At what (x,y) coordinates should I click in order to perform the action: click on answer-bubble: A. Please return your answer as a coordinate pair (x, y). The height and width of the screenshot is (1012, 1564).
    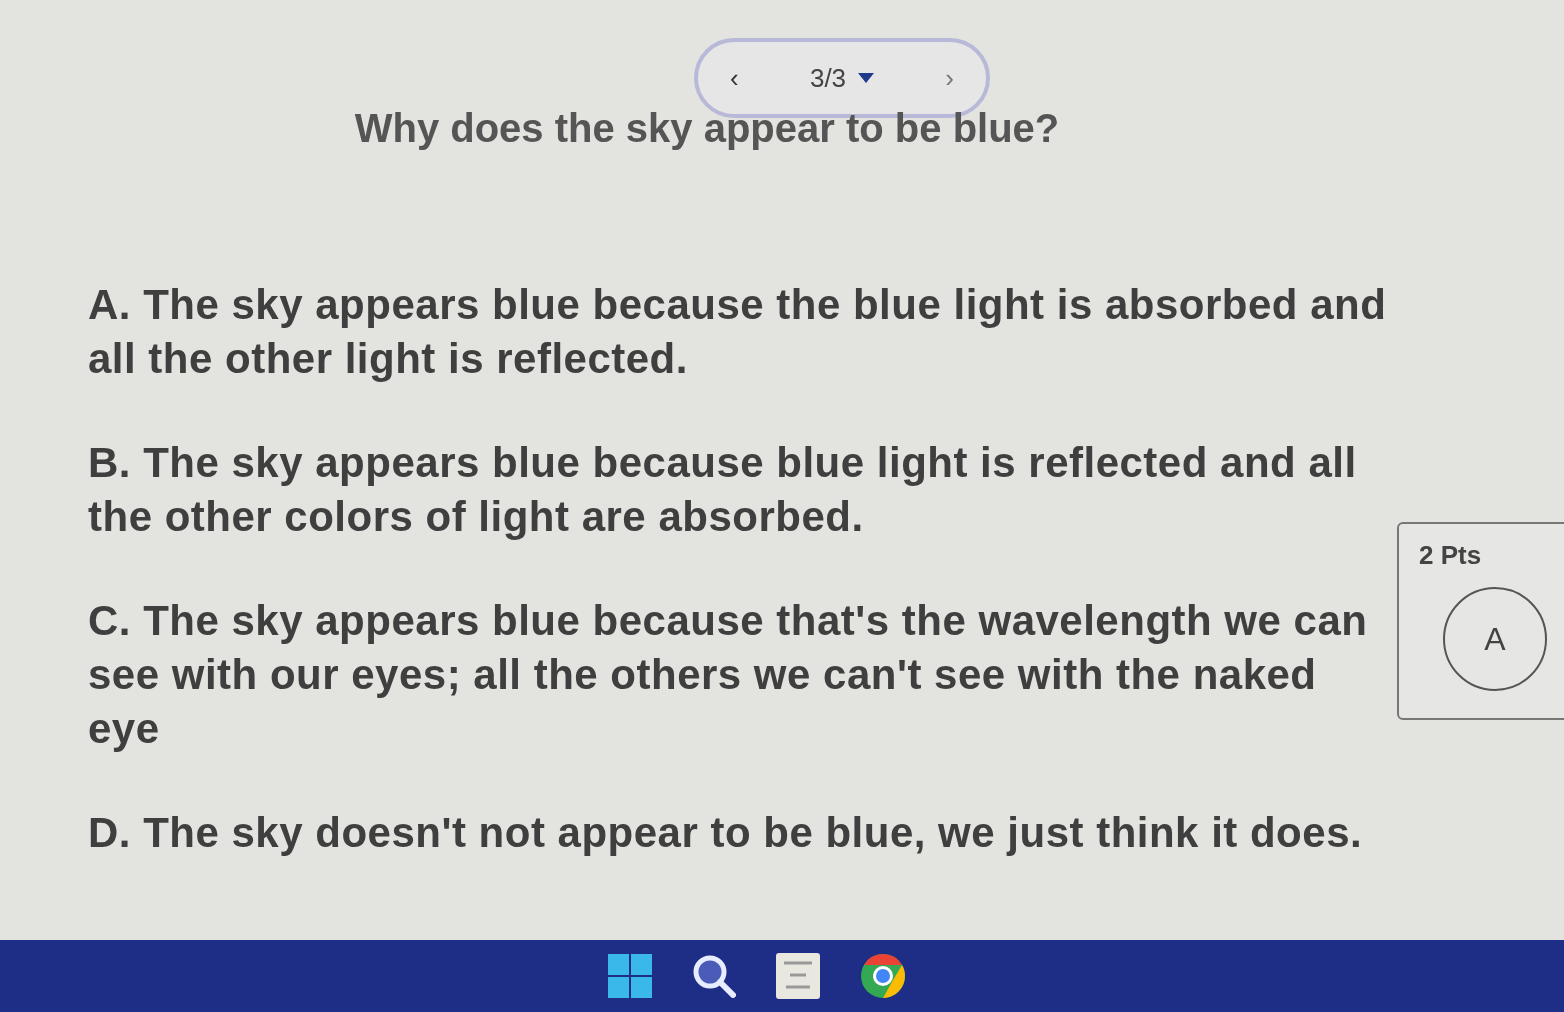
    Looking at the image, I should click on (1495, 639).